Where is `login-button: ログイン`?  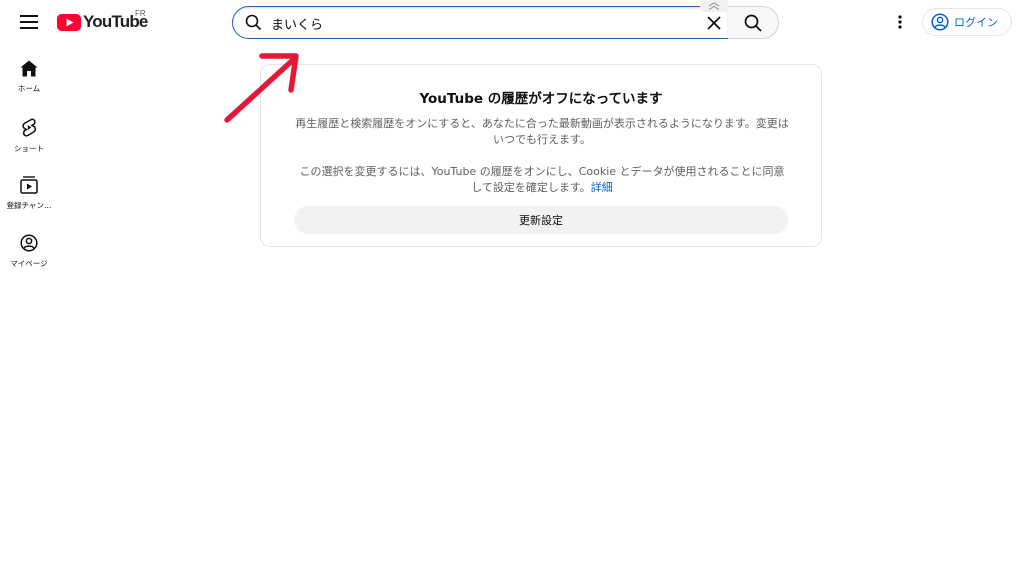
login-button: ログイン is located at coordinates (967, 22).